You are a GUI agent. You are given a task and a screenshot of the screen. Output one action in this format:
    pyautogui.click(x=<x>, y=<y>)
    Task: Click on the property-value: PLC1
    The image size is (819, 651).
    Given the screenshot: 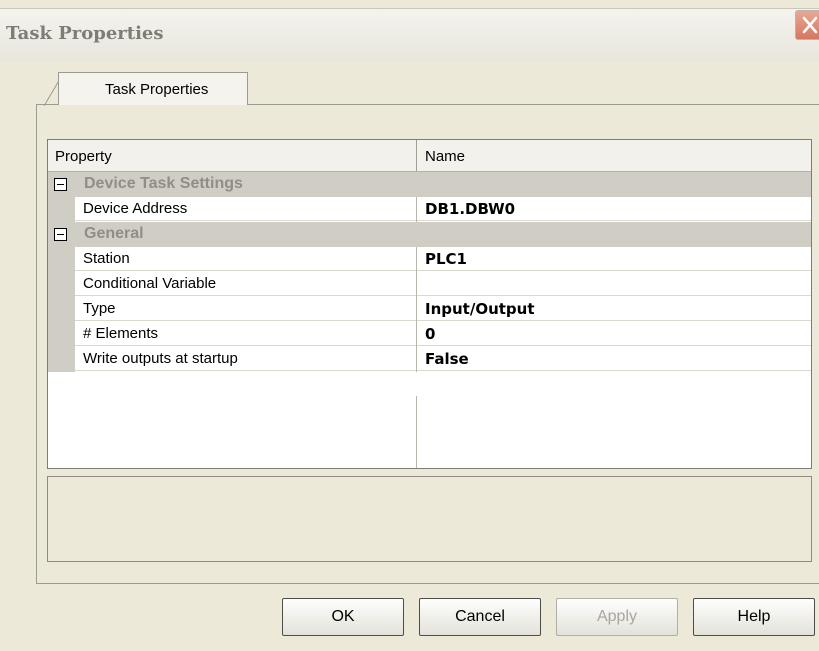 What is the action you would take?
    pyautogui.click(x=614, y=259)
    